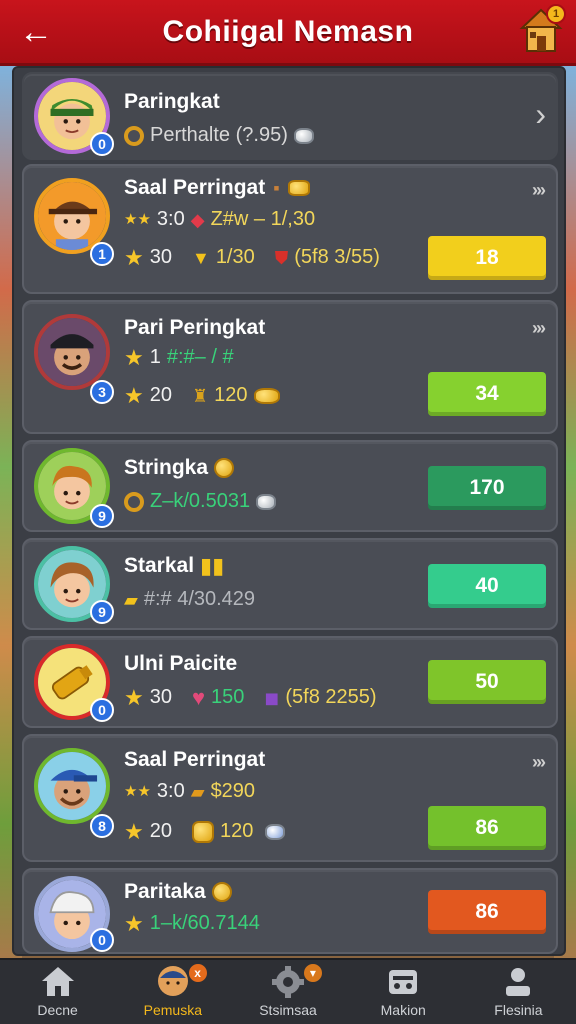 This screenshot has height=1024, width=576. What do you see at coordinates (160, 831) in the screenshot?
I see `star-count: 20` at bounding box center [160, 831].